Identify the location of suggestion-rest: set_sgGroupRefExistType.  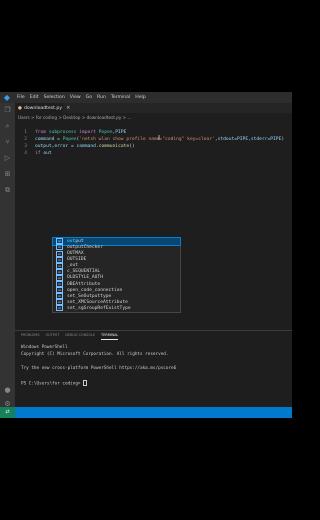
(99, 308).